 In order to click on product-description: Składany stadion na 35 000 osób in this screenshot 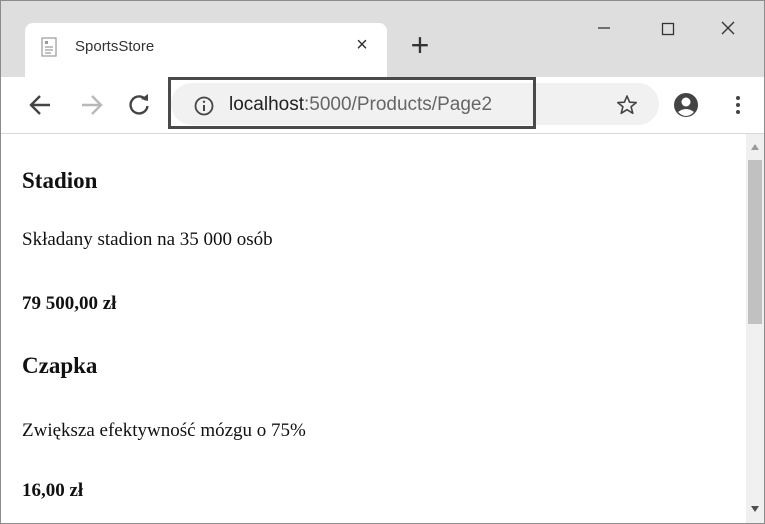, I will do `click(147, 239)`.